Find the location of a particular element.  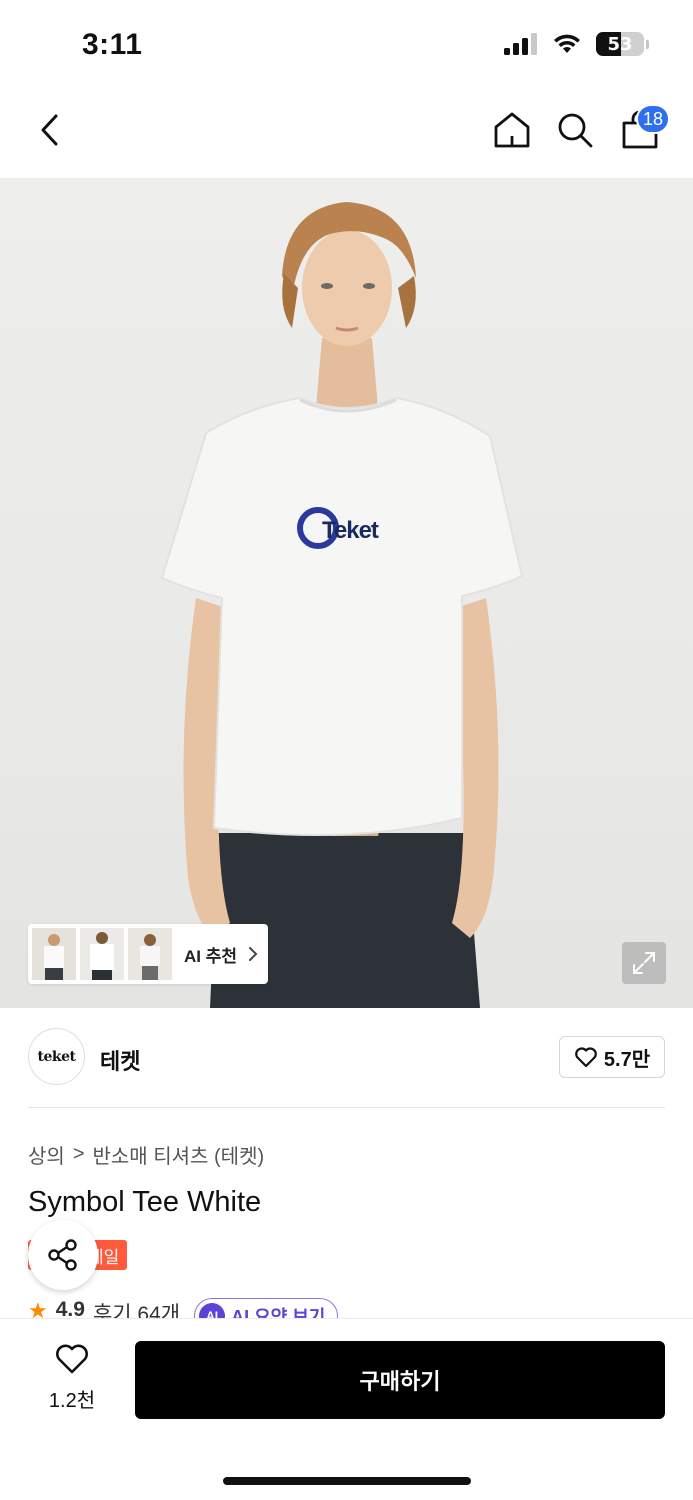

ai-recommend-card: AI 추천 is located at coordinates (148, 954).